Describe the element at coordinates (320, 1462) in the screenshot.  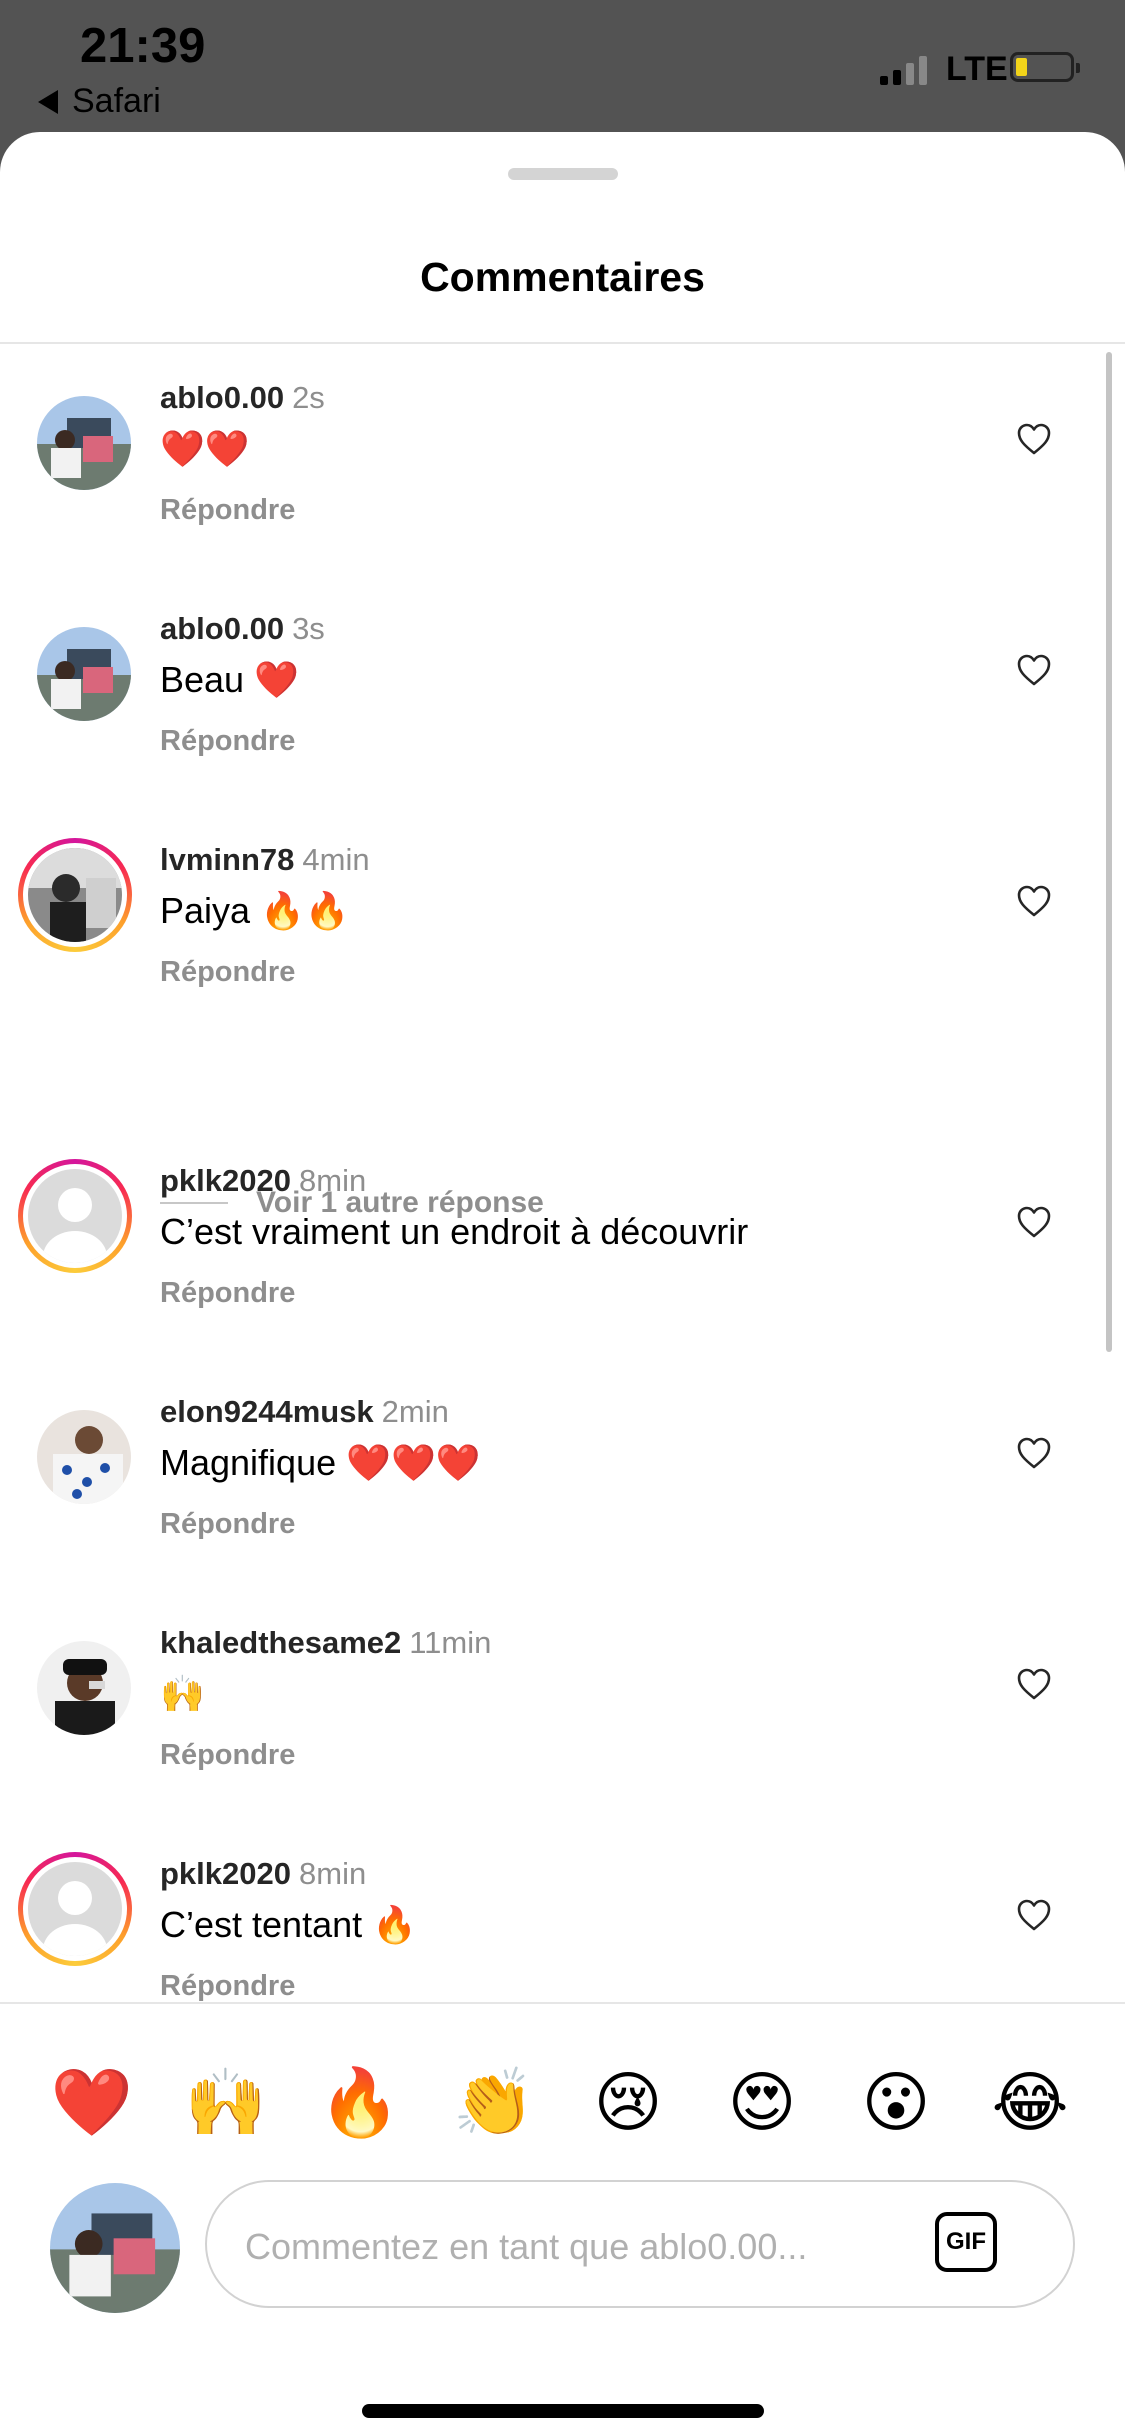
I see `comment-text: Magnifique ❤️❤️❤️` at that location.